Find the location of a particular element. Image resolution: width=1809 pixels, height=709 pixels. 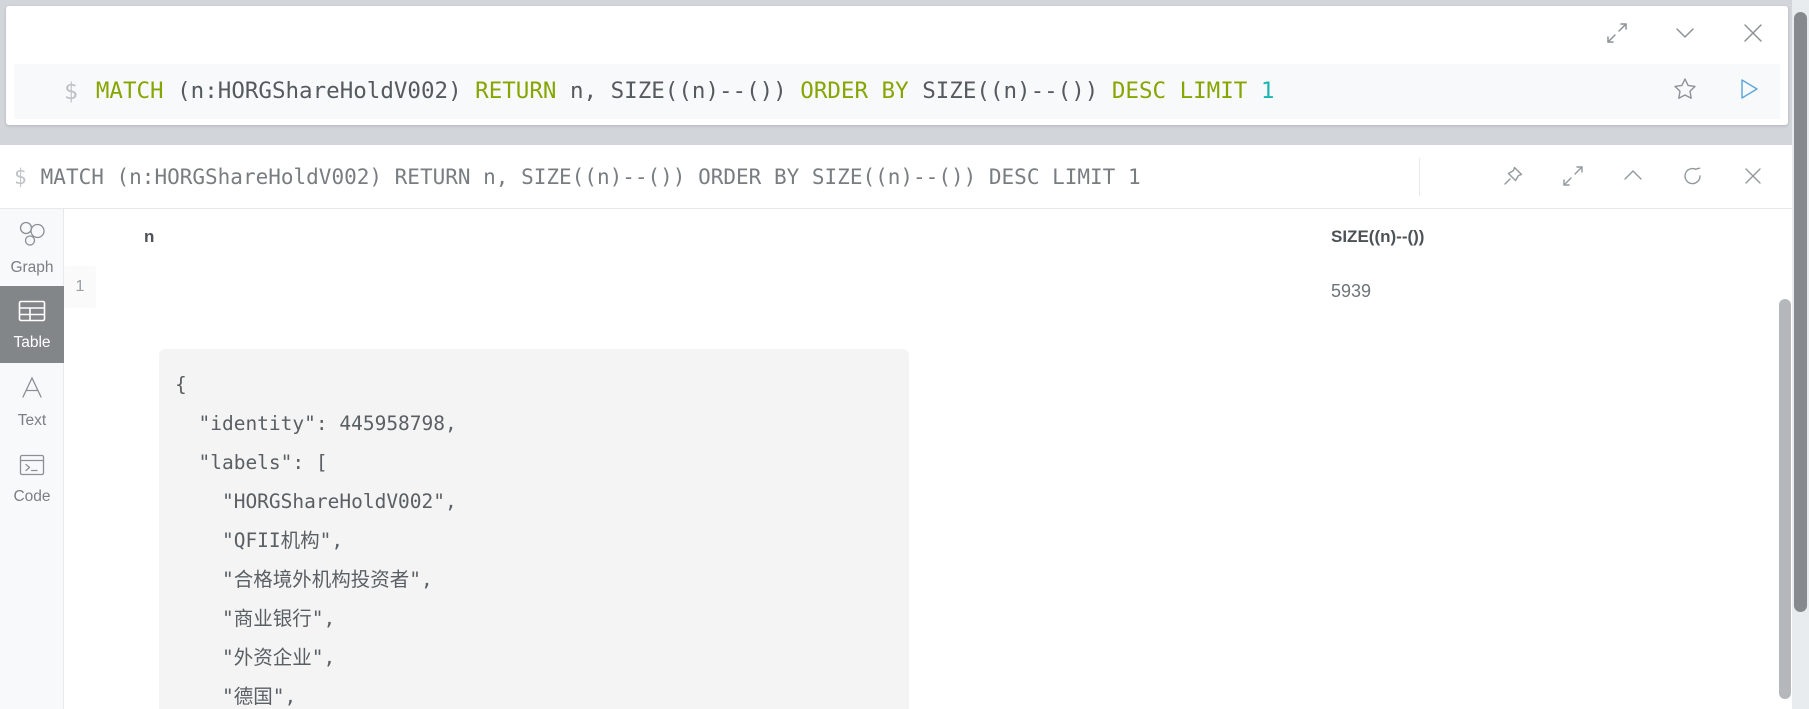

prompt-sigil: $ is located at coordinates (71, 91).